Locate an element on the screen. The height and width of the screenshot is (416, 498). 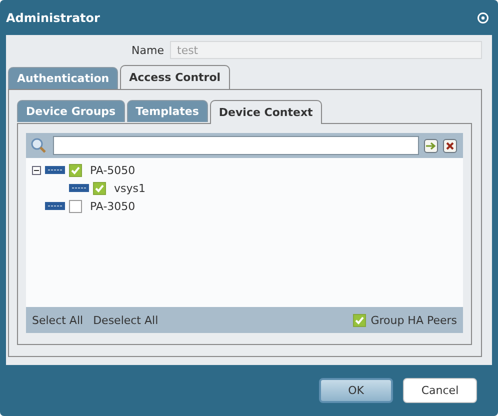
dialog-button: Cancel is located at coordinates (440, 390).